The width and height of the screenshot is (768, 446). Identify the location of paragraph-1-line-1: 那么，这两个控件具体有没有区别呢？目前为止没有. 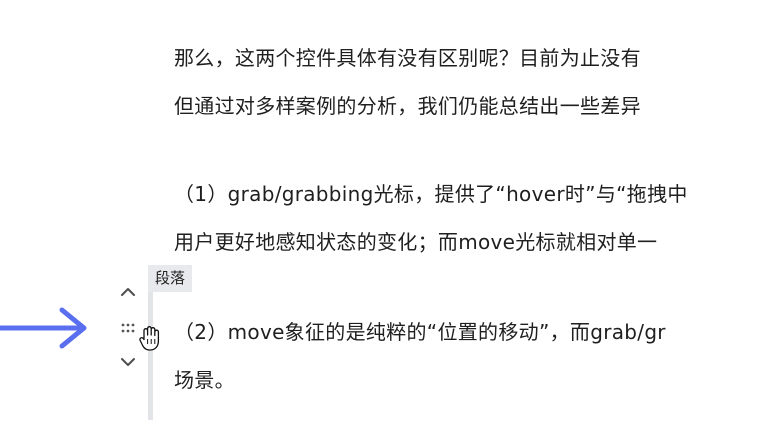
(407, 58).